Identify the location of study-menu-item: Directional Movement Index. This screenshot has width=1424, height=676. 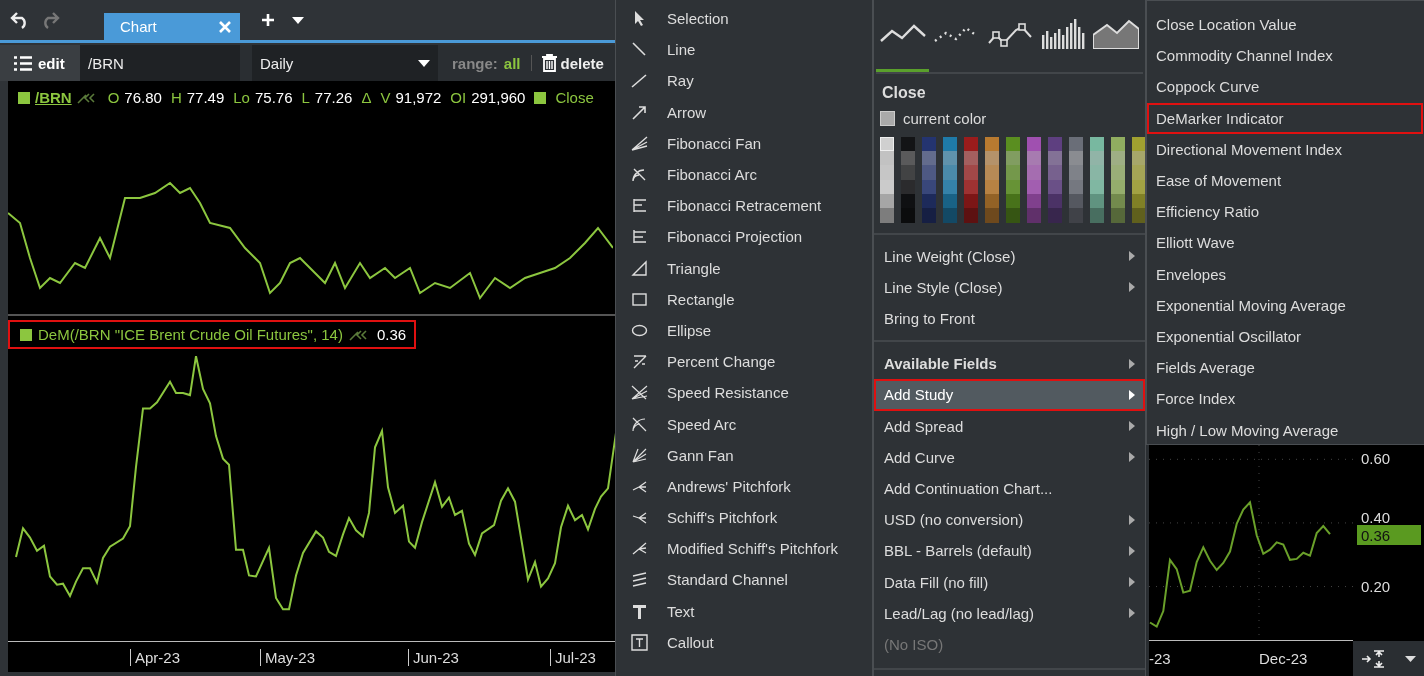
(1285, 149).